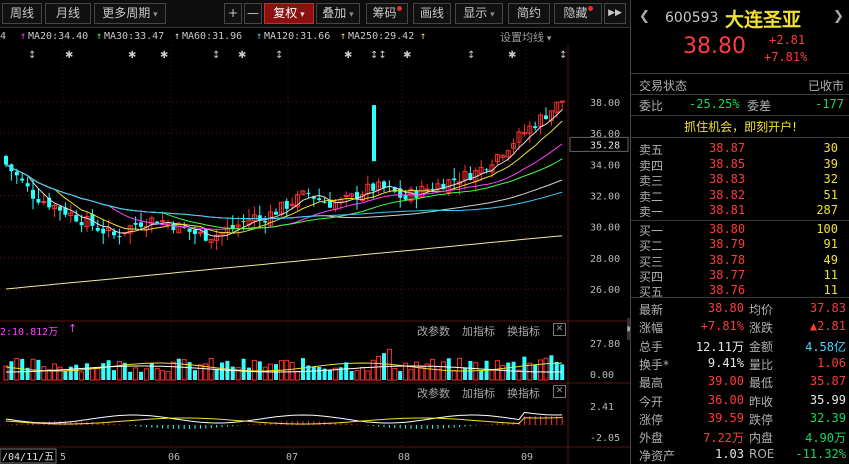 The height and width of the screenshot is (464, 849). What do you see at coordinates (63, 457) in the screenshot?
I see `date-tick-label: 5` at bounding box center [63, 457].